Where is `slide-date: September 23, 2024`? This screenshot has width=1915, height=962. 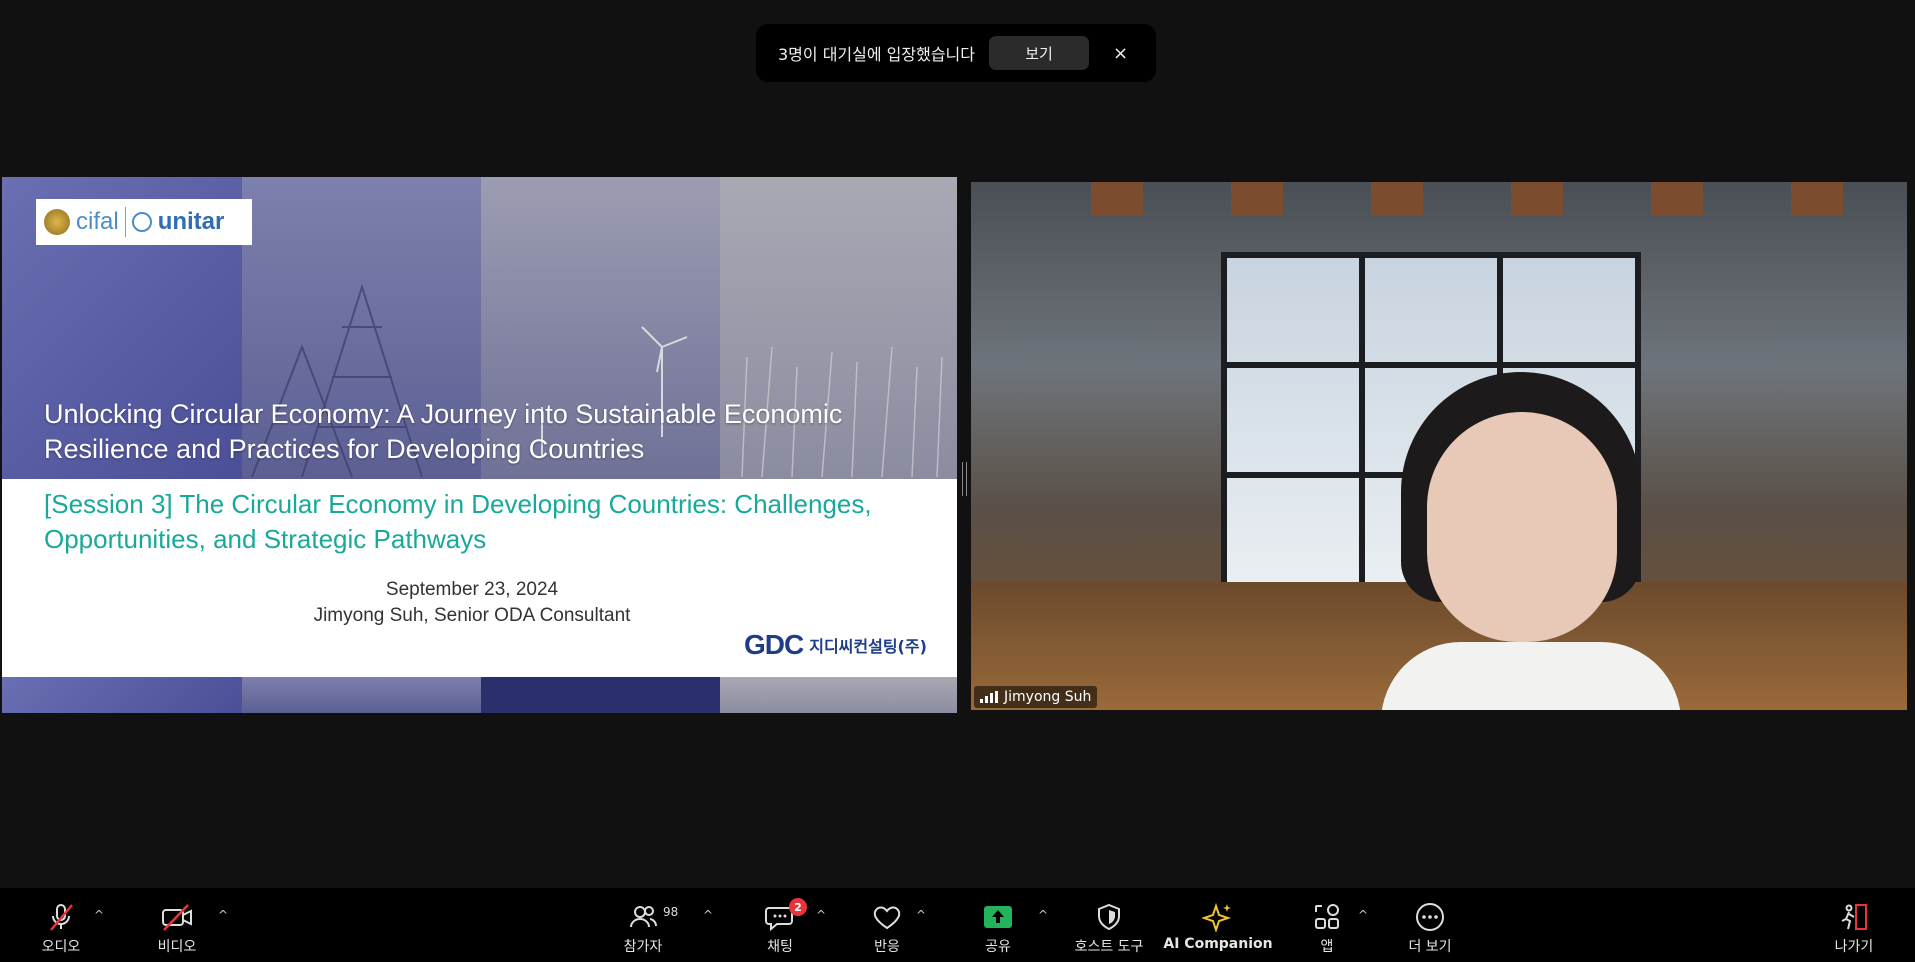
slide-date: September 23, 2024 is located at coordinates (472, 589).